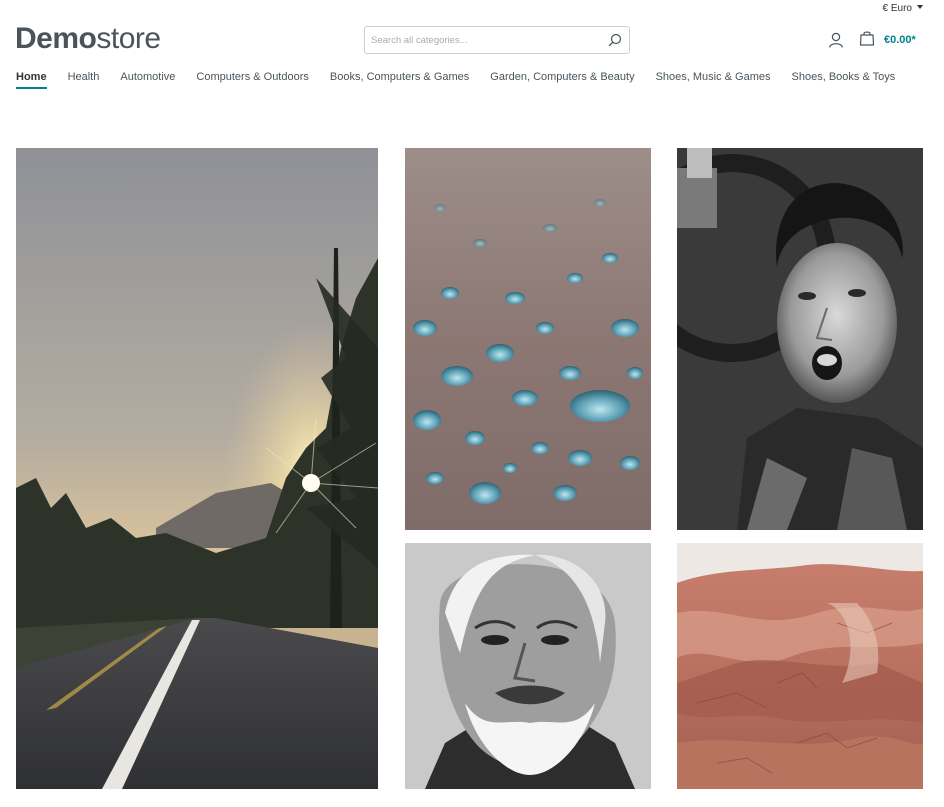 The image size is (944, 807). Describe the element at coordinates (147, 80) in the screenshot. I see `nav-item-automotive: Automotive` at that location.